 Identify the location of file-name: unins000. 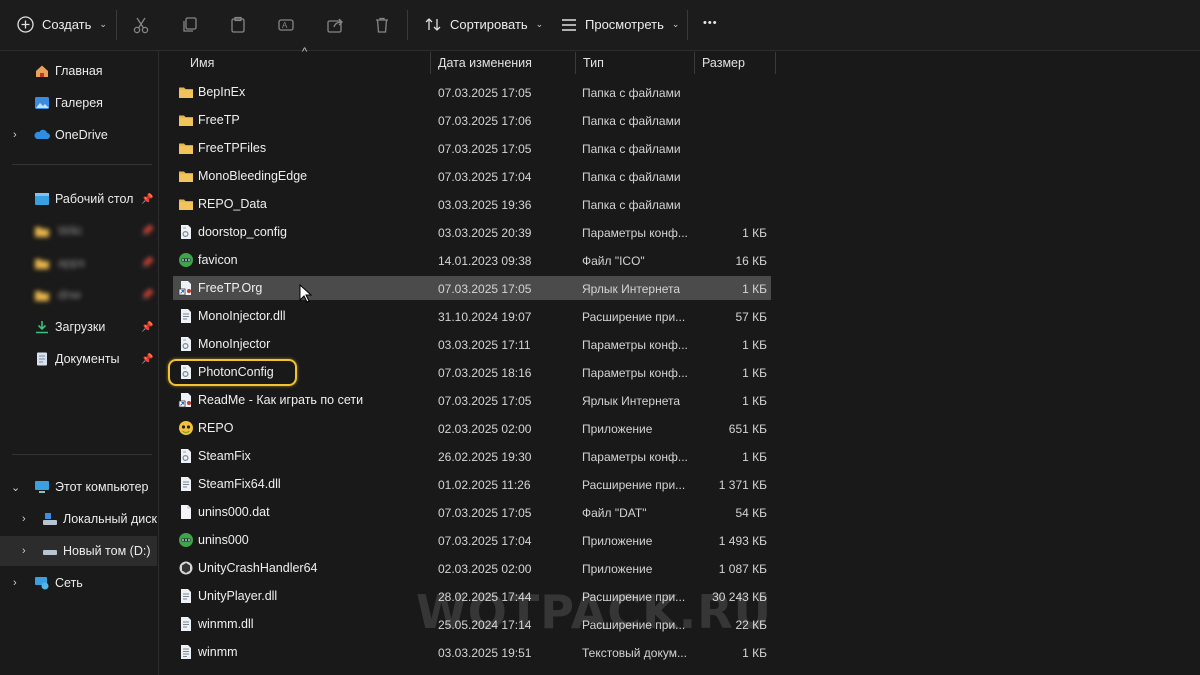
(223, 540).